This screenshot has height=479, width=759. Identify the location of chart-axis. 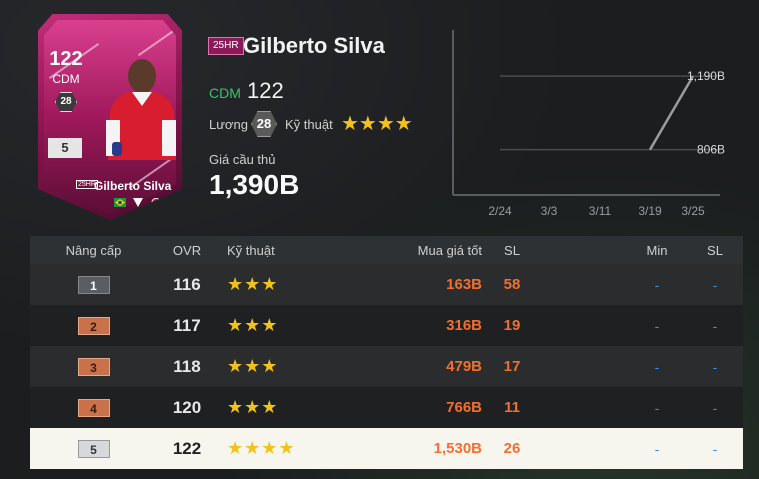
(586, 113).